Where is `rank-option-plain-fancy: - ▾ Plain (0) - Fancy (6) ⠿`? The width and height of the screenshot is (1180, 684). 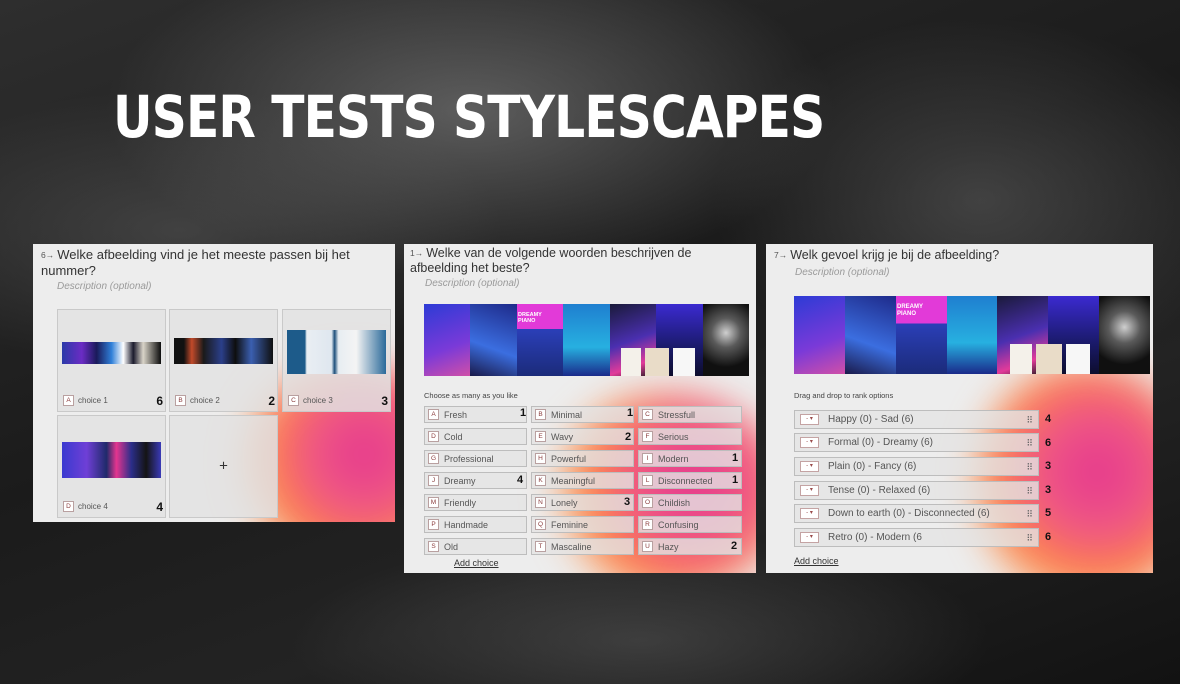 rank-option-plain-fancy: - ▾ Plain (0) - Fancy (6) ⠿ is located at coordinates (916, 466).